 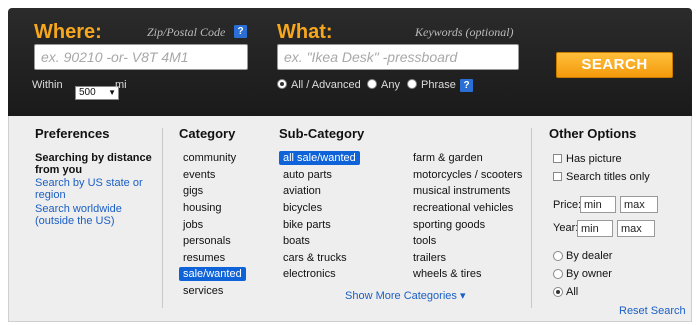 What do you see at coordinates (593, 133) in the screenshot?
I see `other-options-heading: Other Options` at bounding box center [593, 133].